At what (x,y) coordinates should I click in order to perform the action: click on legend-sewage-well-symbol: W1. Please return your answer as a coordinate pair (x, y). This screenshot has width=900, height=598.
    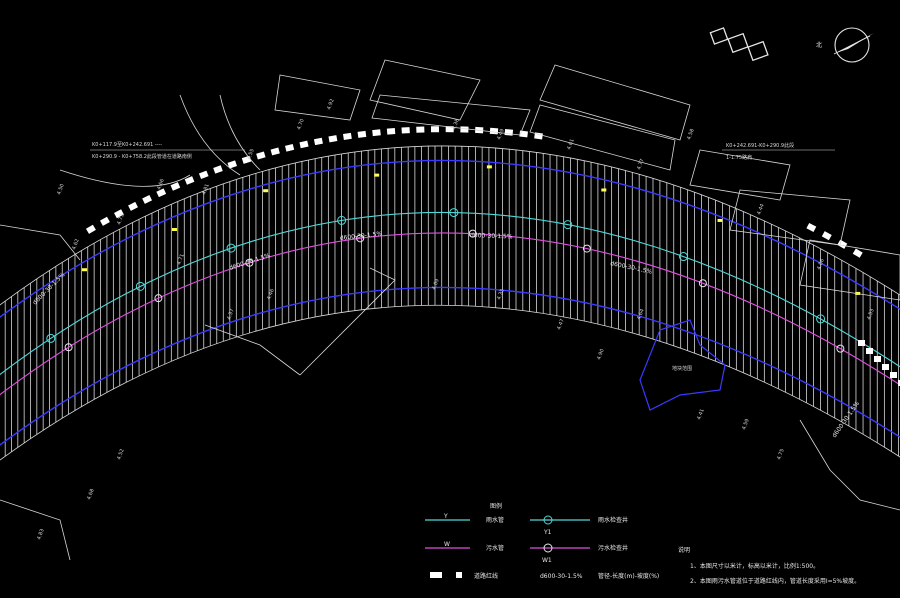
    Looking at the image, I should click on (547, 560).